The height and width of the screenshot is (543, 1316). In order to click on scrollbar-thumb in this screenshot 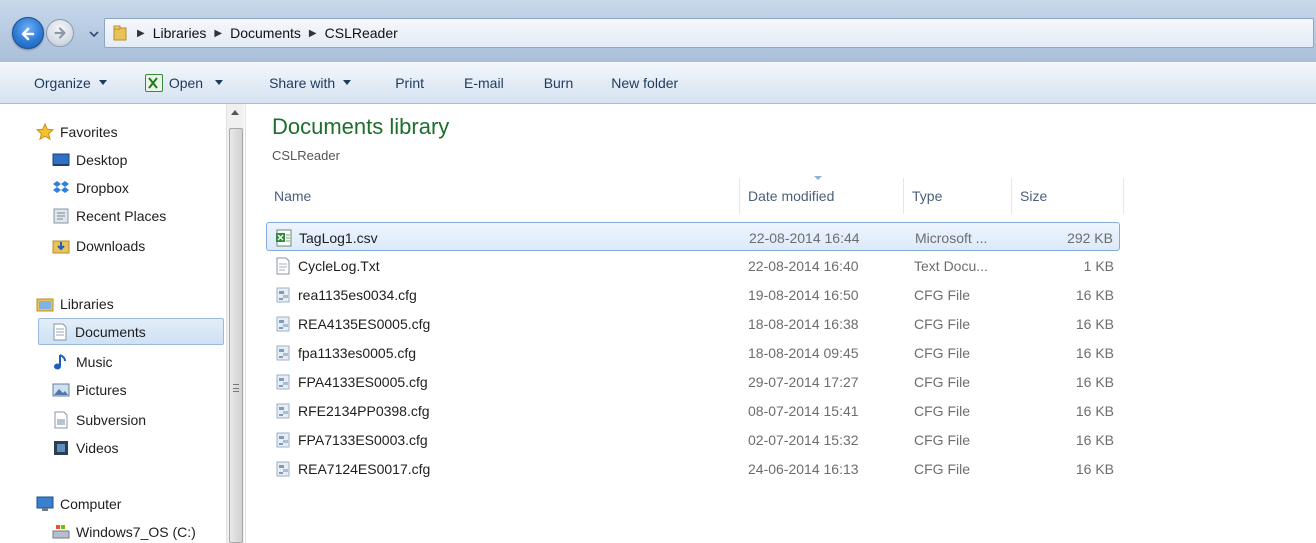, I will do `click(236, 335)`.